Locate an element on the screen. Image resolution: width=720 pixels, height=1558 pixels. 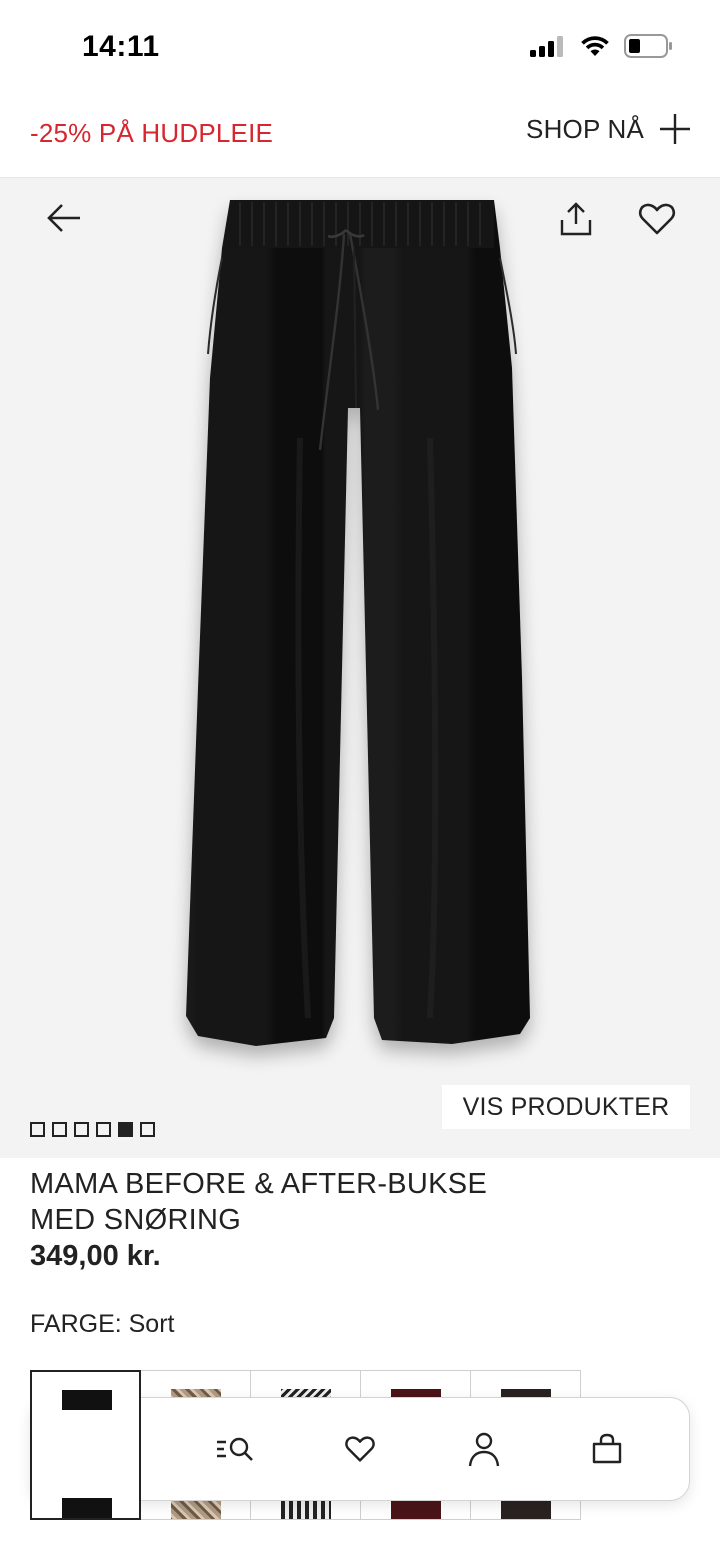
promo-banner: -25% PÅ HUDPLEIE SHOP NÅ is located at coordinates (360, 137).